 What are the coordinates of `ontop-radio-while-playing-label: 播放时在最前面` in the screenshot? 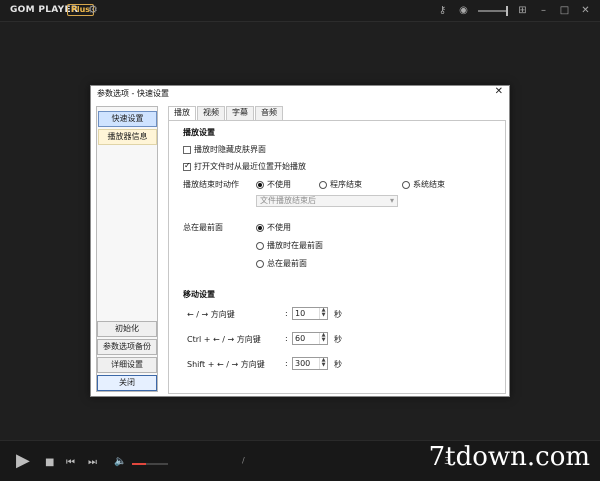 It's located at (295, 245).